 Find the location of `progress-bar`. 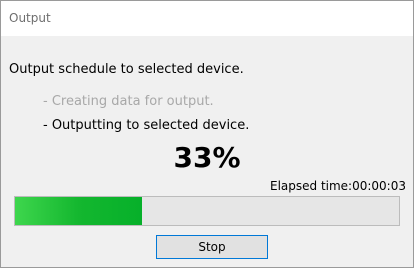

progress-bar is located at coordinates (207, 211).